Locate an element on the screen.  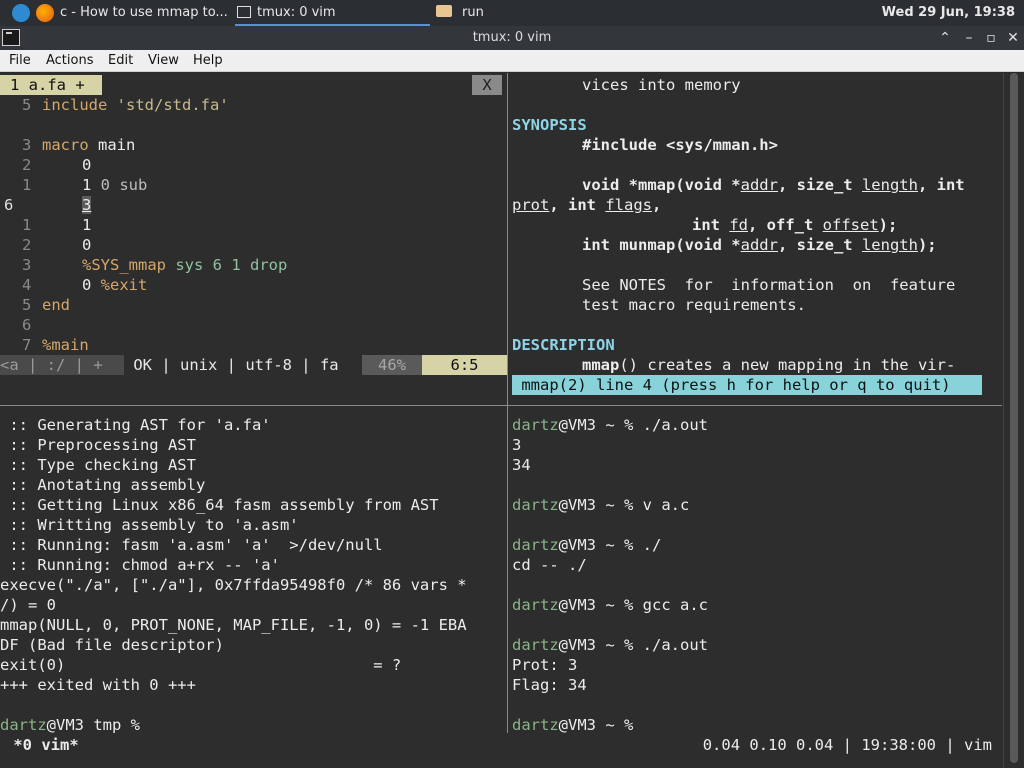
man-param: length is located at coordinates (889, 245).